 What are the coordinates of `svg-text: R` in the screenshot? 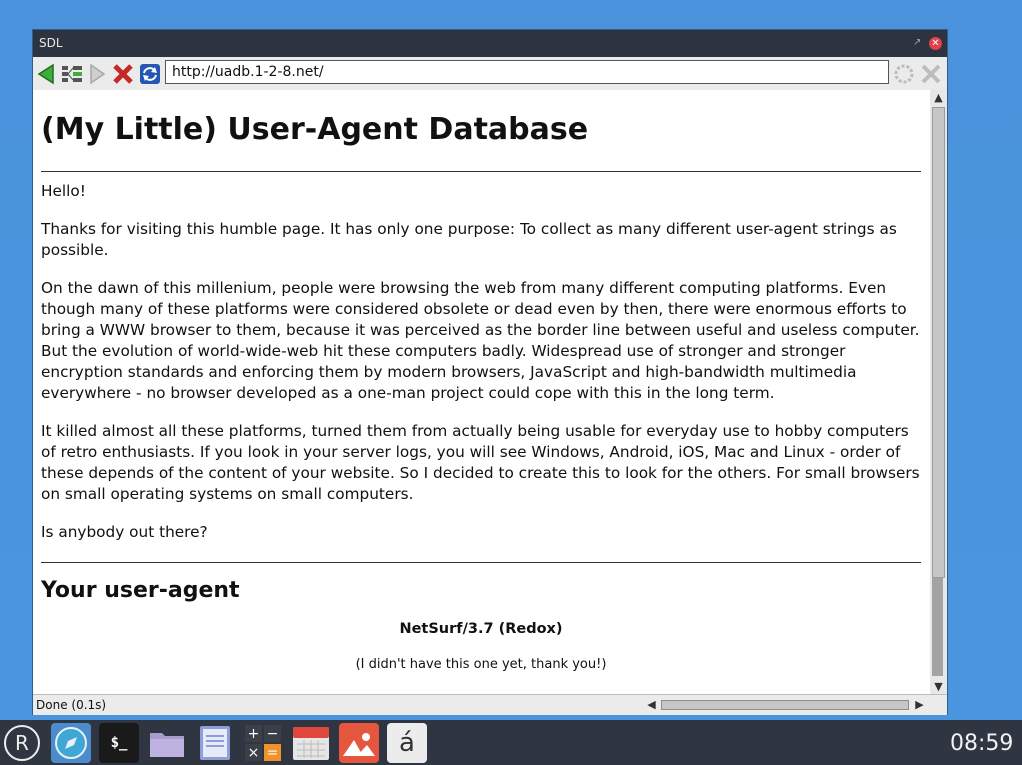 It's located at (22, 743).